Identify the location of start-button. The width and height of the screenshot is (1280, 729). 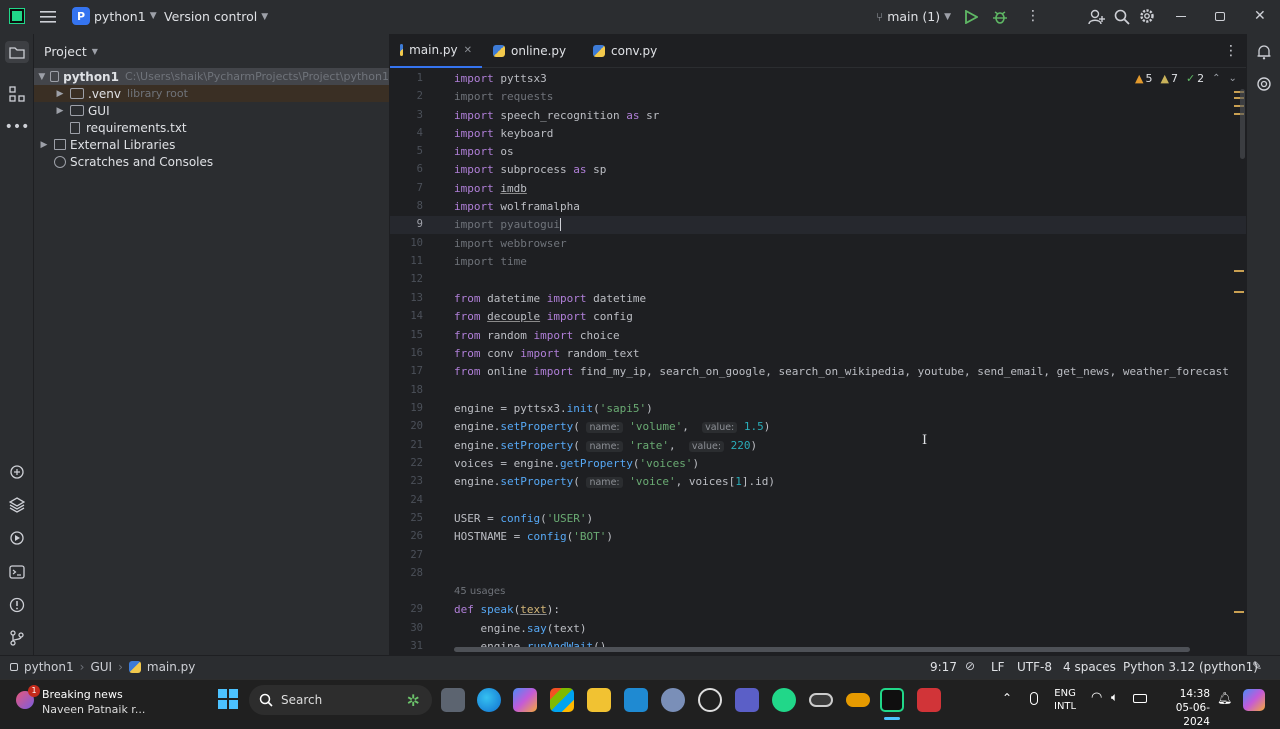
(228, 699).